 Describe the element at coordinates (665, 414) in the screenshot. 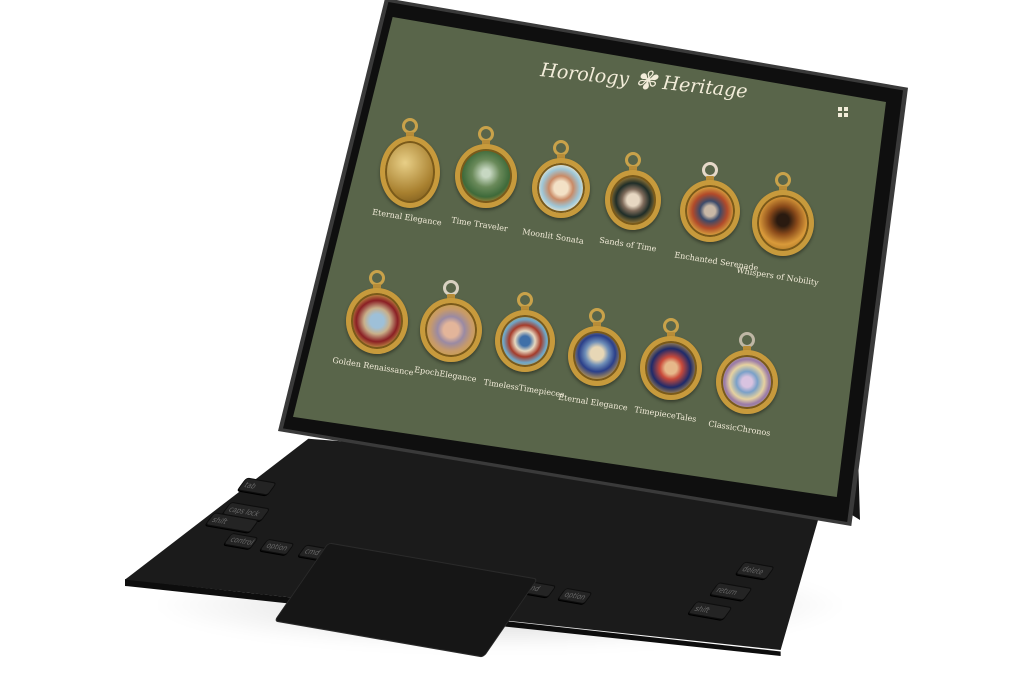

I see `watch-label: TimepieceTales` at that location.